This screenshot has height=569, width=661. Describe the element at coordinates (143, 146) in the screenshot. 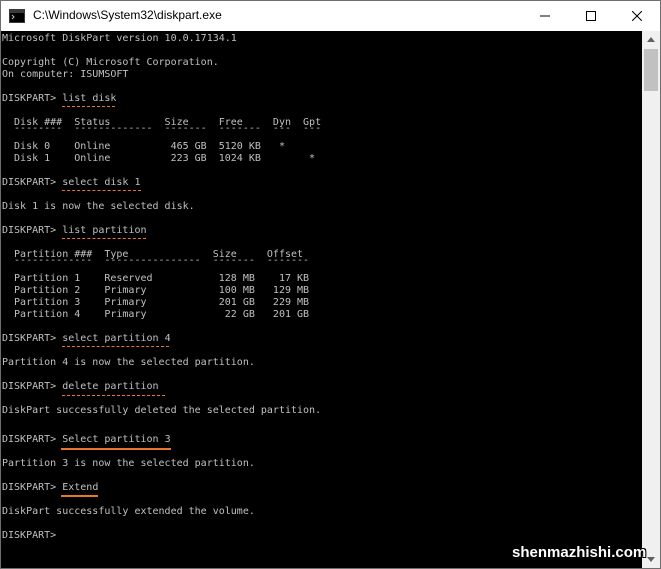

I see `disk-table-row: Disk 0 Online 465 GB 5120 KB *` at that location.